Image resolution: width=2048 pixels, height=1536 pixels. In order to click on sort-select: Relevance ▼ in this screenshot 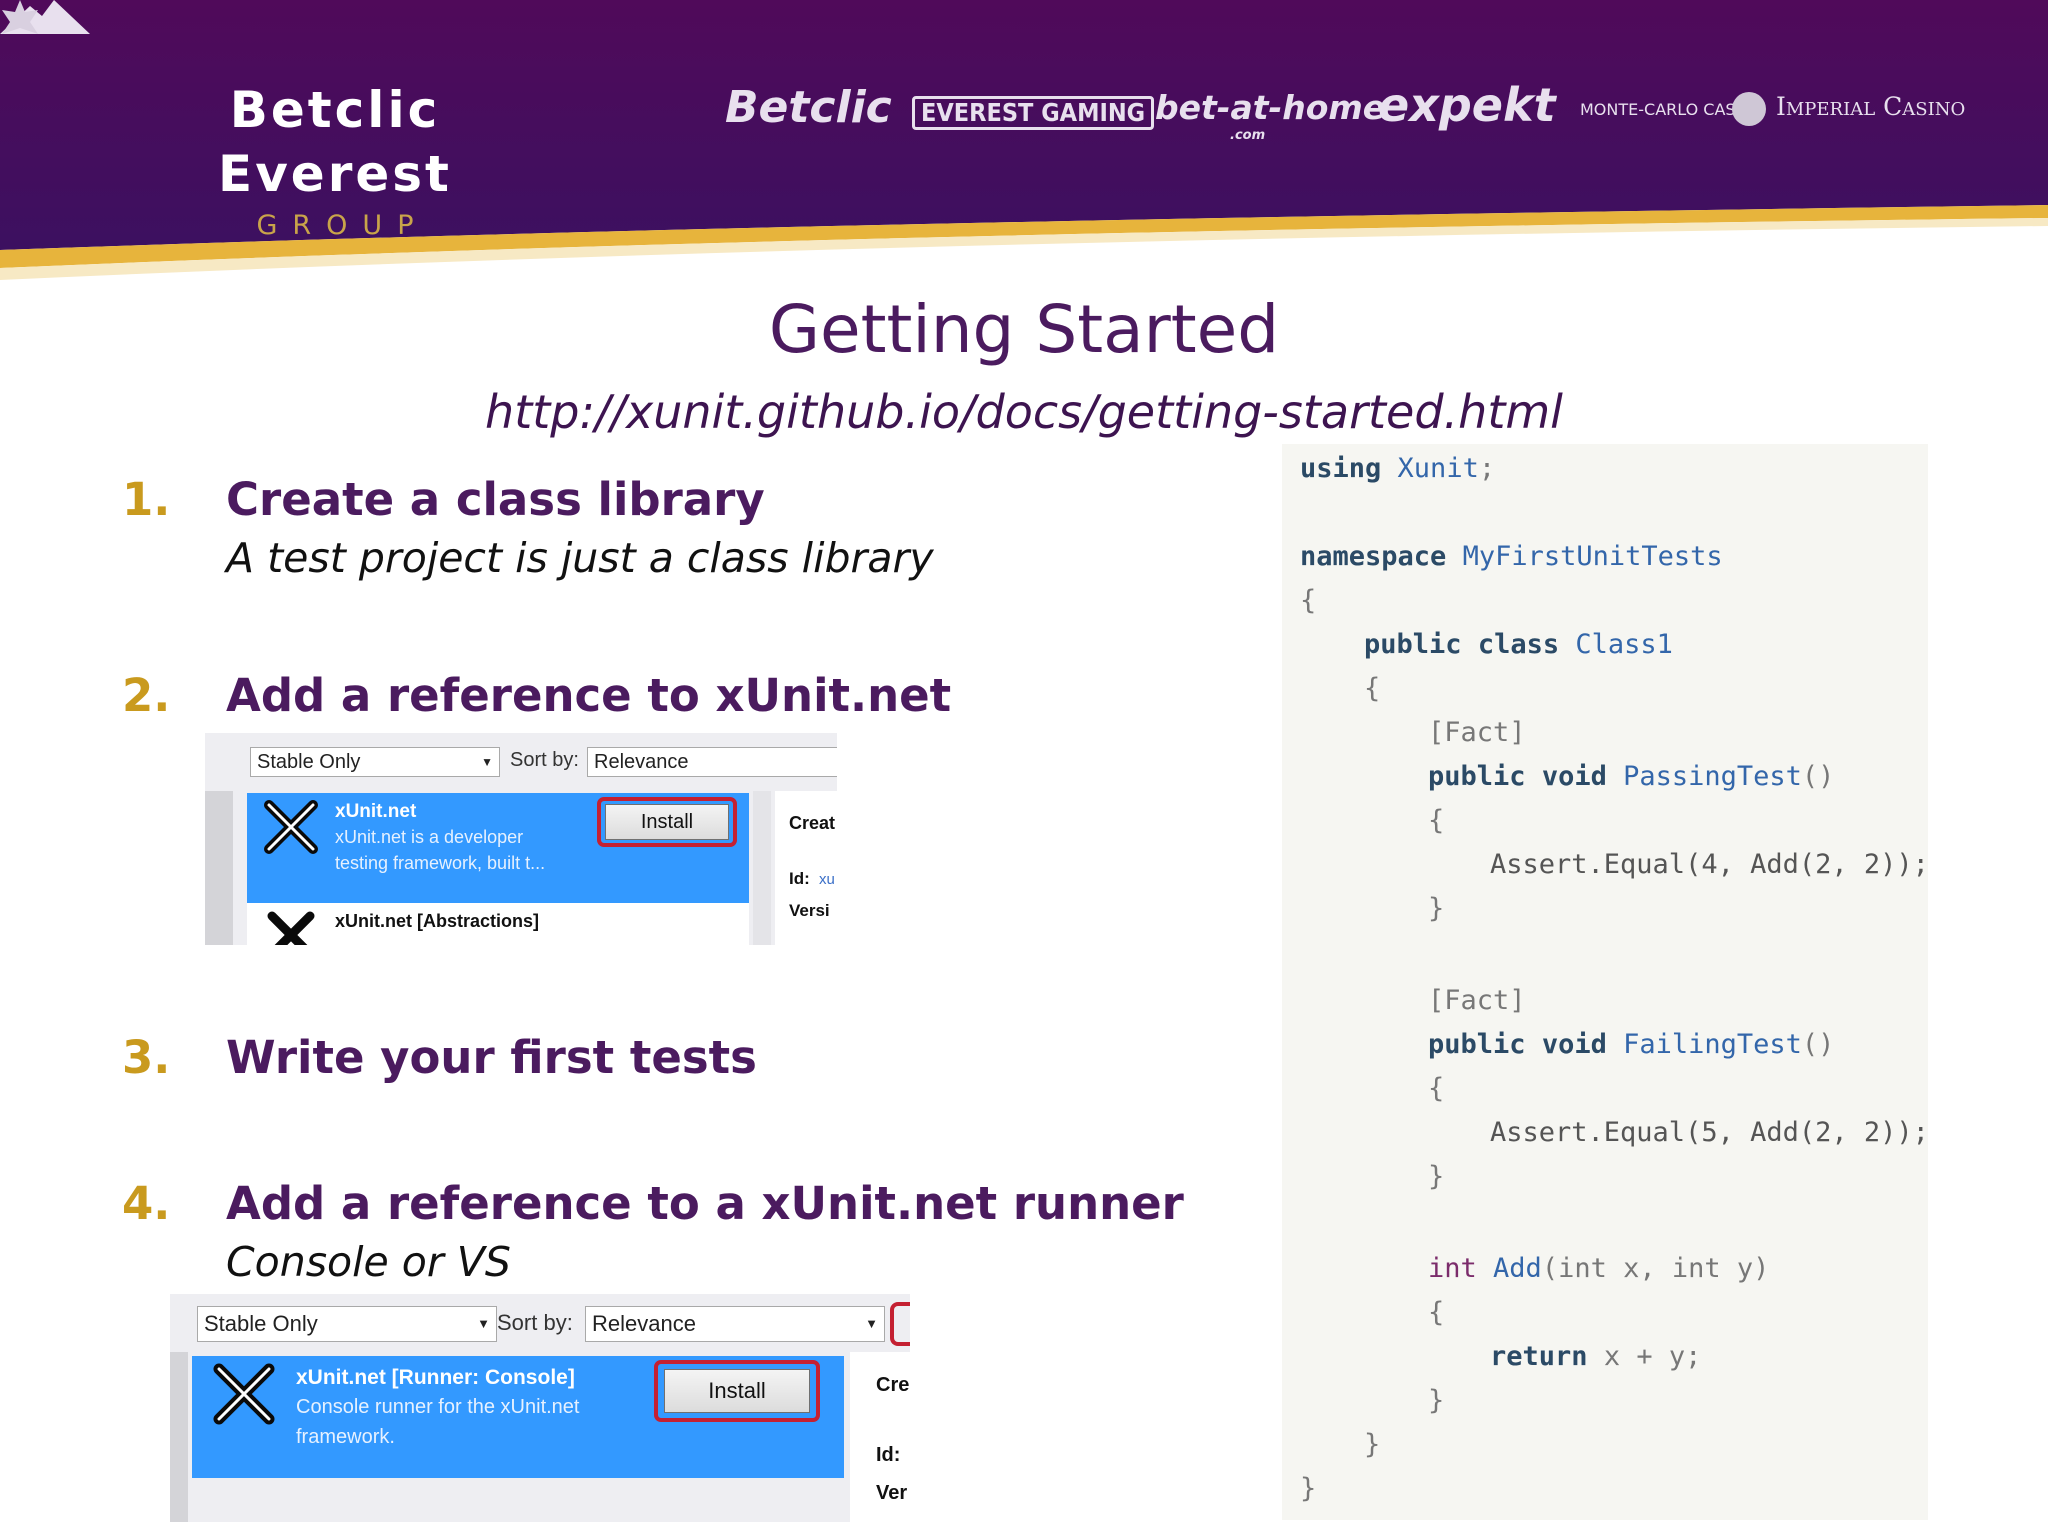, I will do `click(735, 1324)`.